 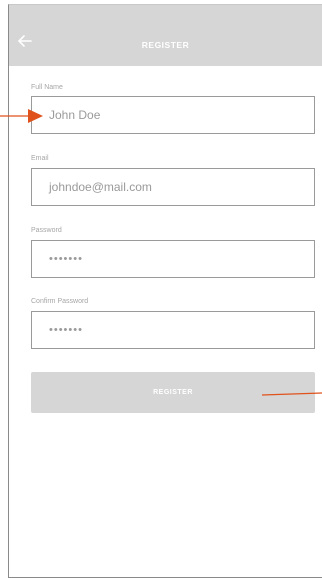 What do you see at coordinates (173, 187) in the screenshot?
I see `email-field: johndoe@mail.com` at bounding box center [173, 187].